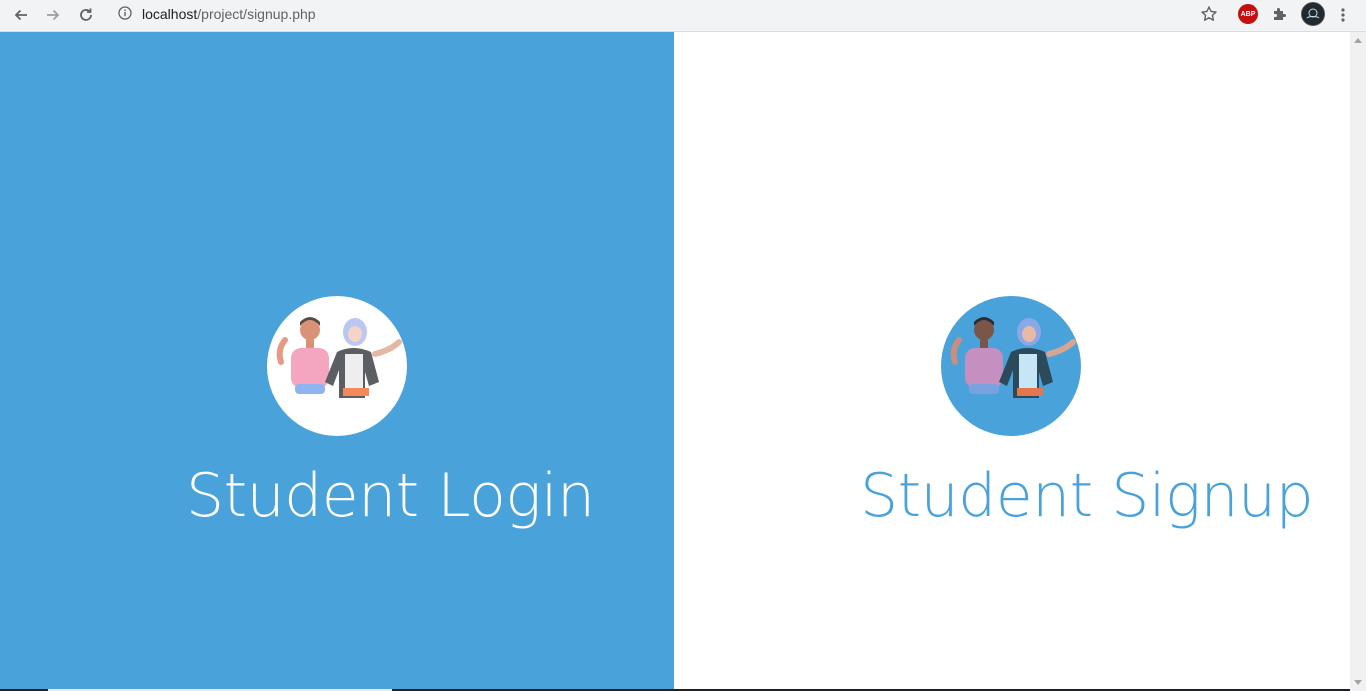 The width and height of the screenshot is (1366, 691). Describe the element at coordinates (1358, 682) in the screenshot. I see `scroll-down-icon` at that location.